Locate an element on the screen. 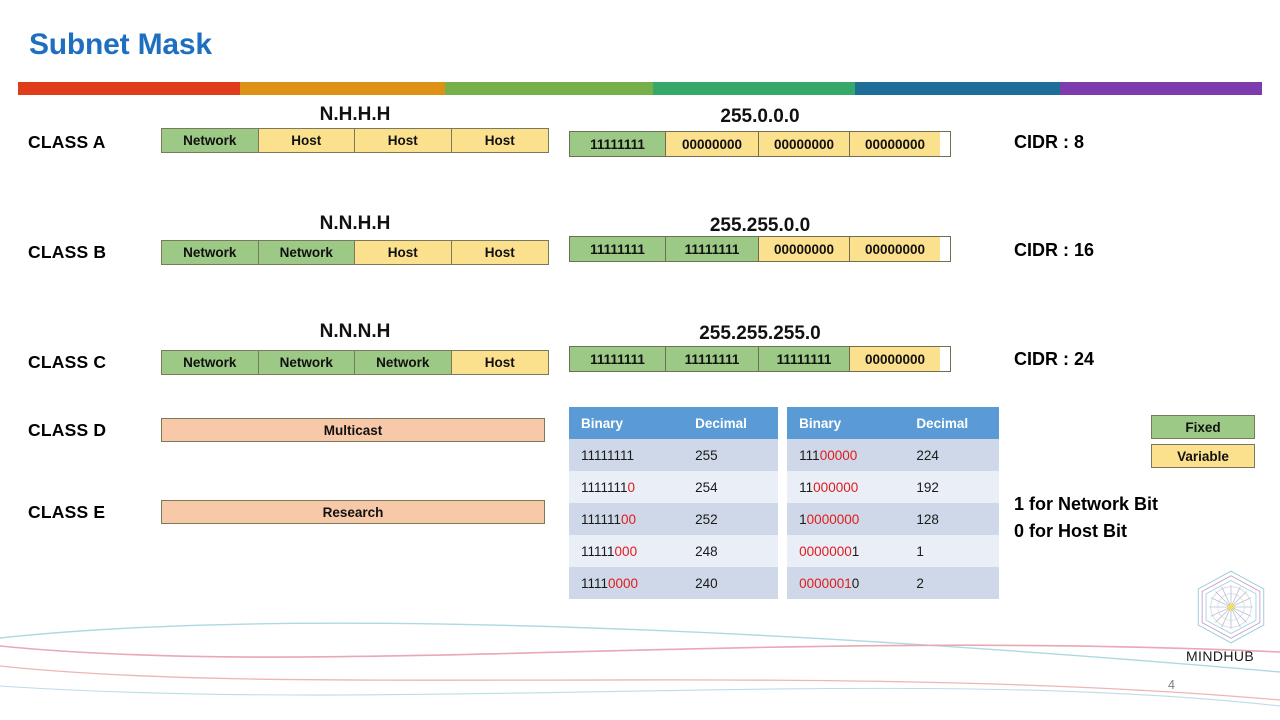  subnet-mask-caption-1: 255.0.0.0 is located at coordinates (760, 116).